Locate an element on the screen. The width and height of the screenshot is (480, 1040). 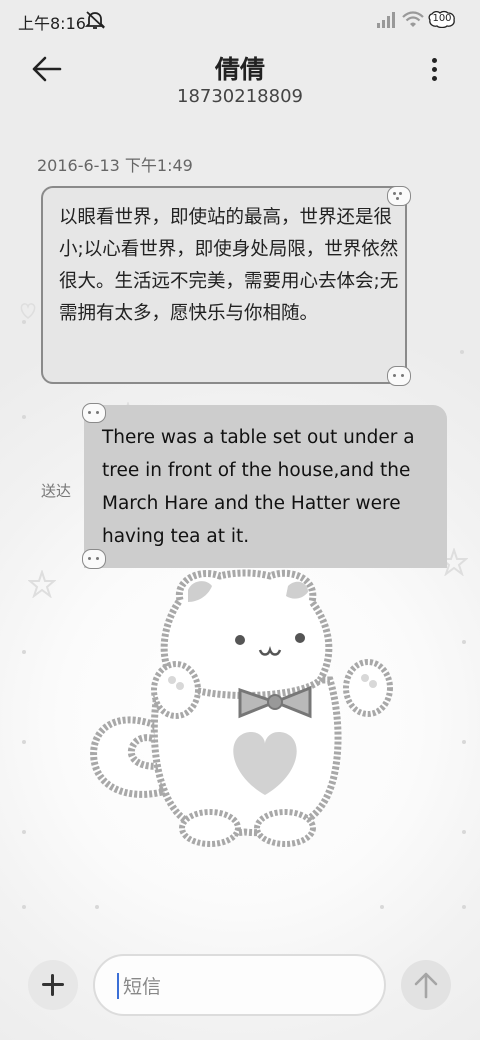
message-input-field is located at coordinates (239, 985).